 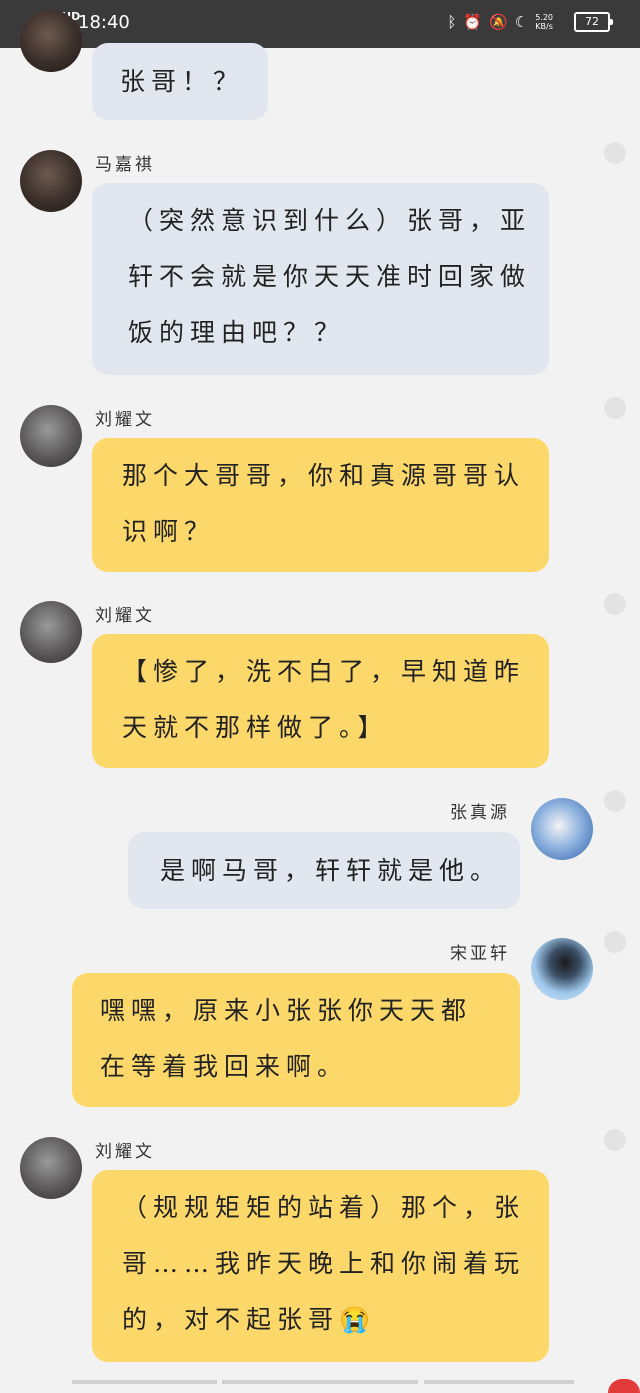 I want to click on moon-icon: ☾, so click(x=521, y=22).